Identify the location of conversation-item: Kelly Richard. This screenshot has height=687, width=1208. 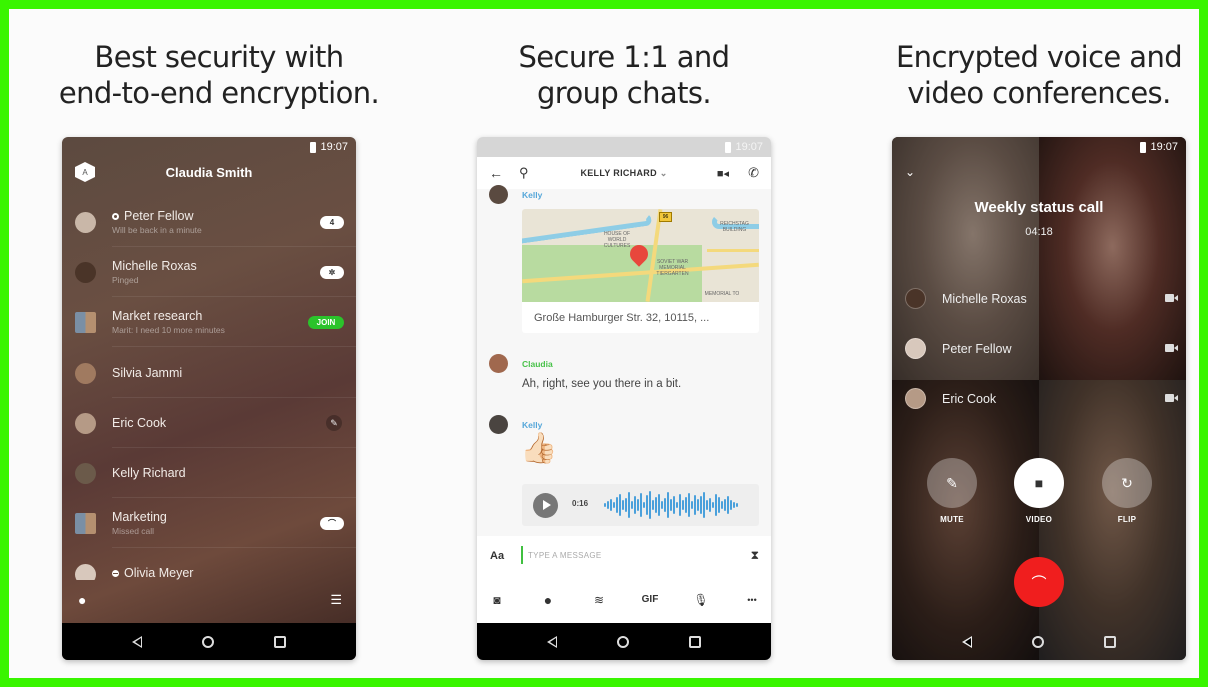
(209, 473).